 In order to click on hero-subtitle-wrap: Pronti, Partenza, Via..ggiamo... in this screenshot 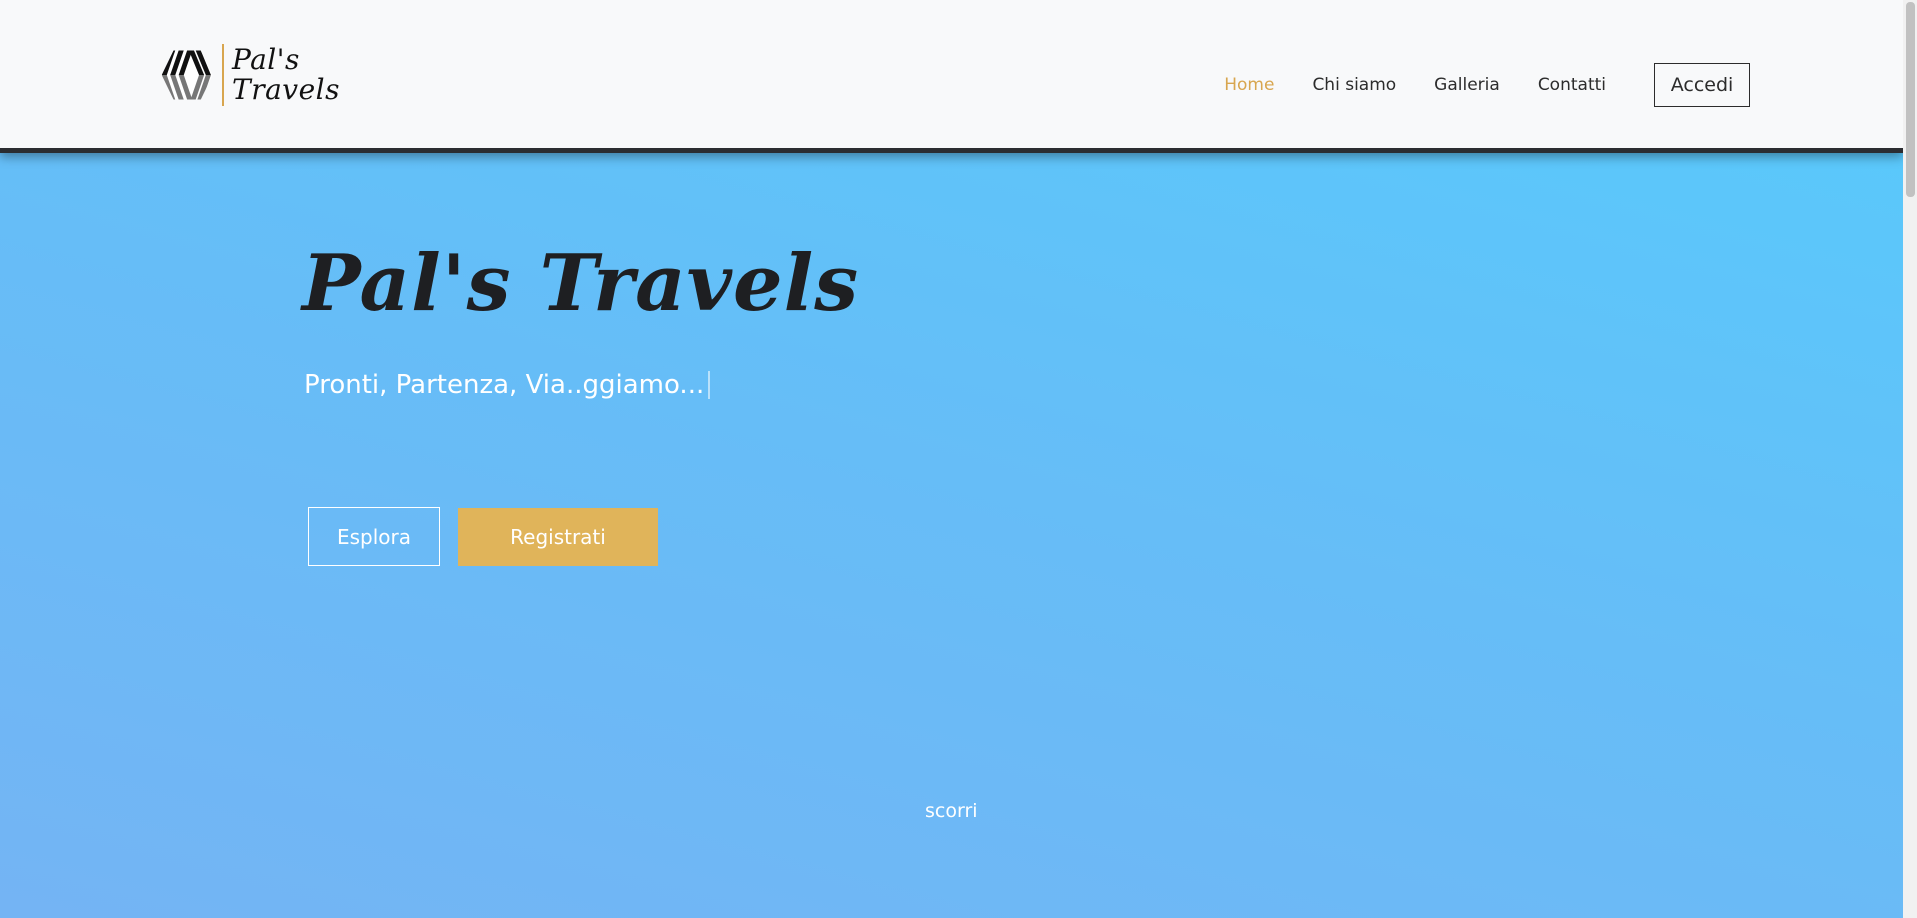, I will do `click(507, 385)`.